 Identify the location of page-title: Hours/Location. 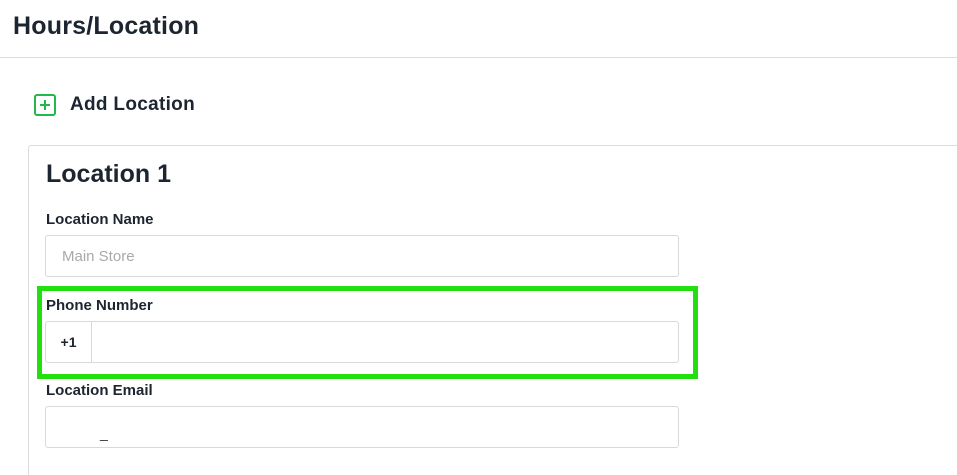
(106, 26).